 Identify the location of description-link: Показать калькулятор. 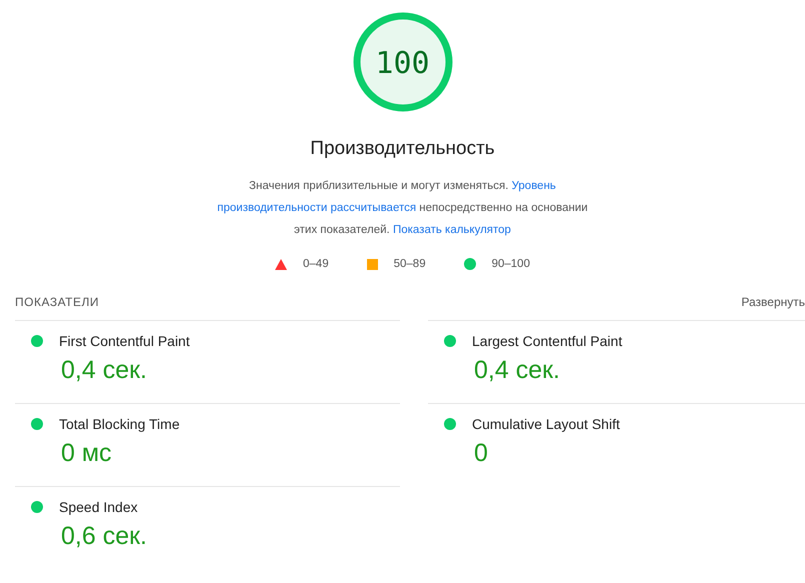
(451, 230).